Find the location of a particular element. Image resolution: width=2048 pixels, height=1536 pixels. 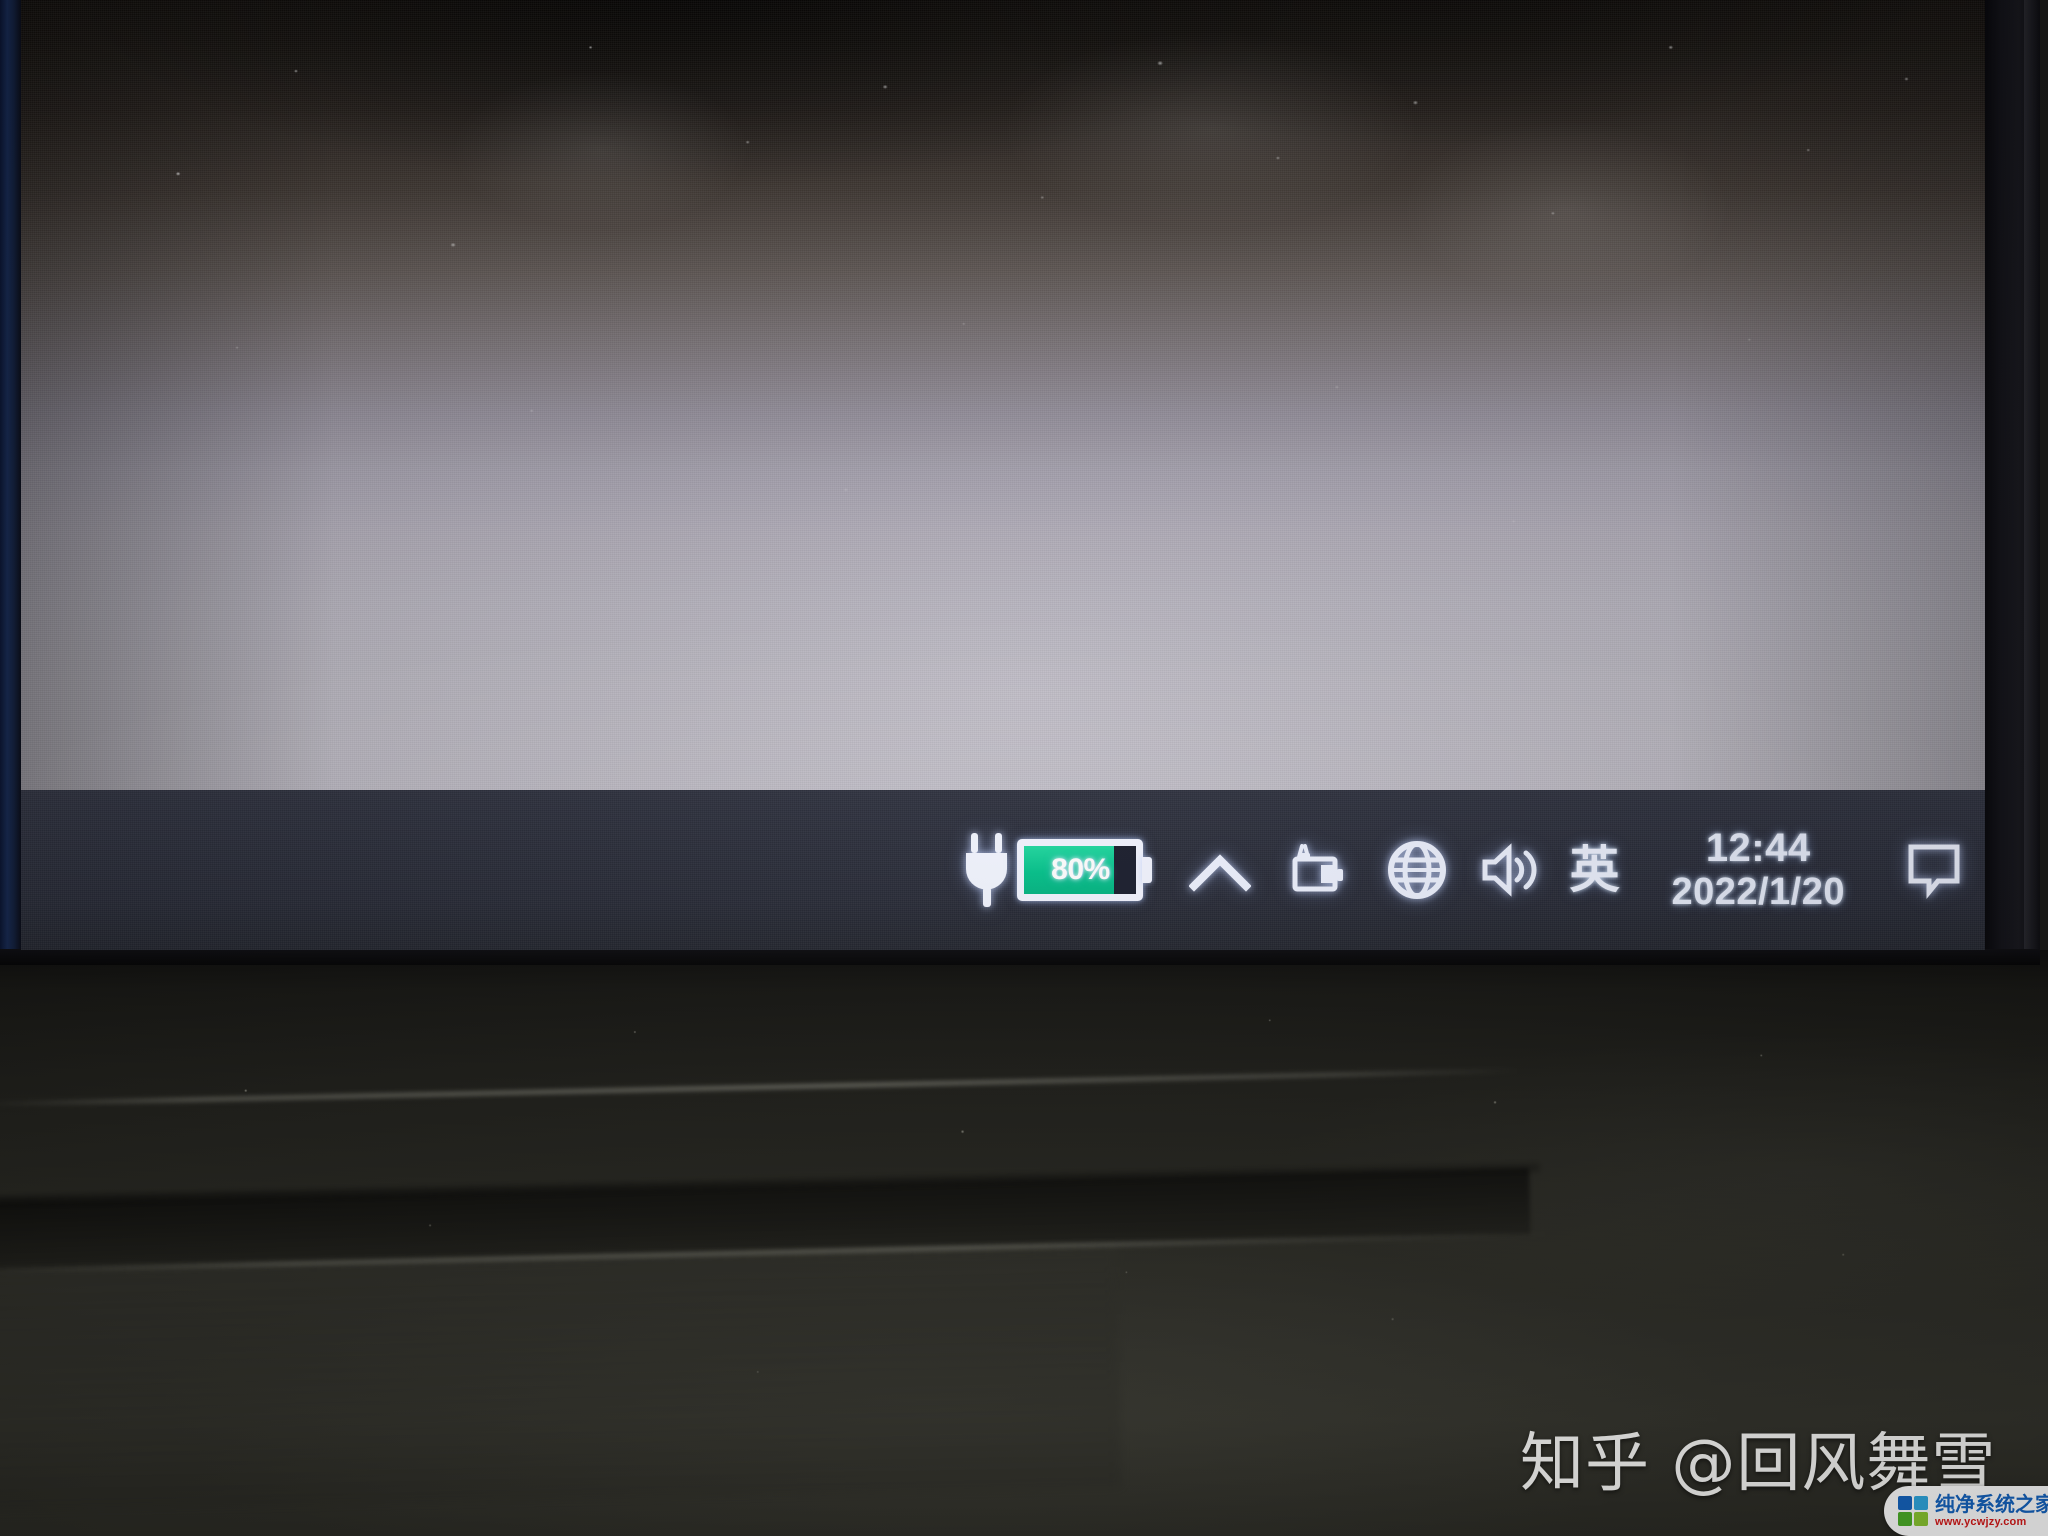

volume-speaker-icon is located at coordinates (1509, 870).